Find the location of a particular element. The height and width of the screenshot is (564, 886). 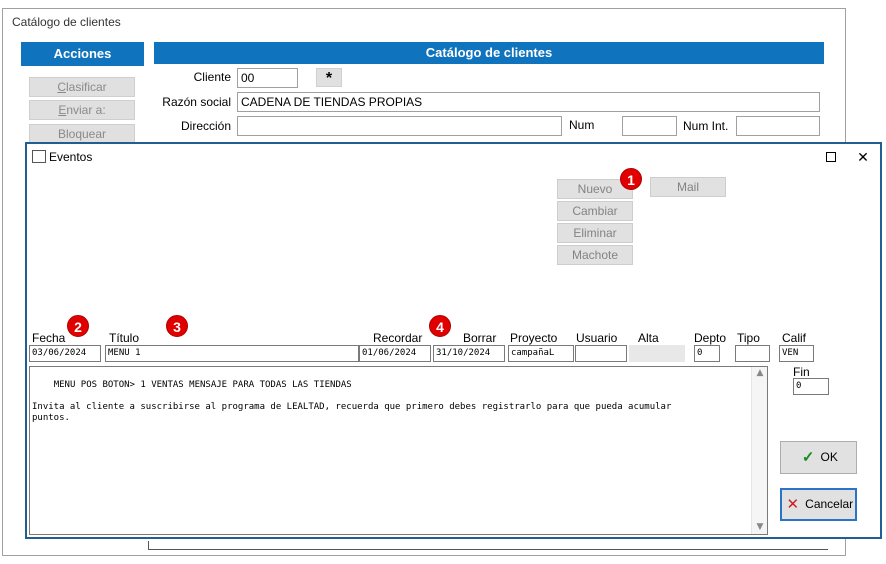

cliente-field: 00 is located at coordinates (267, 78).